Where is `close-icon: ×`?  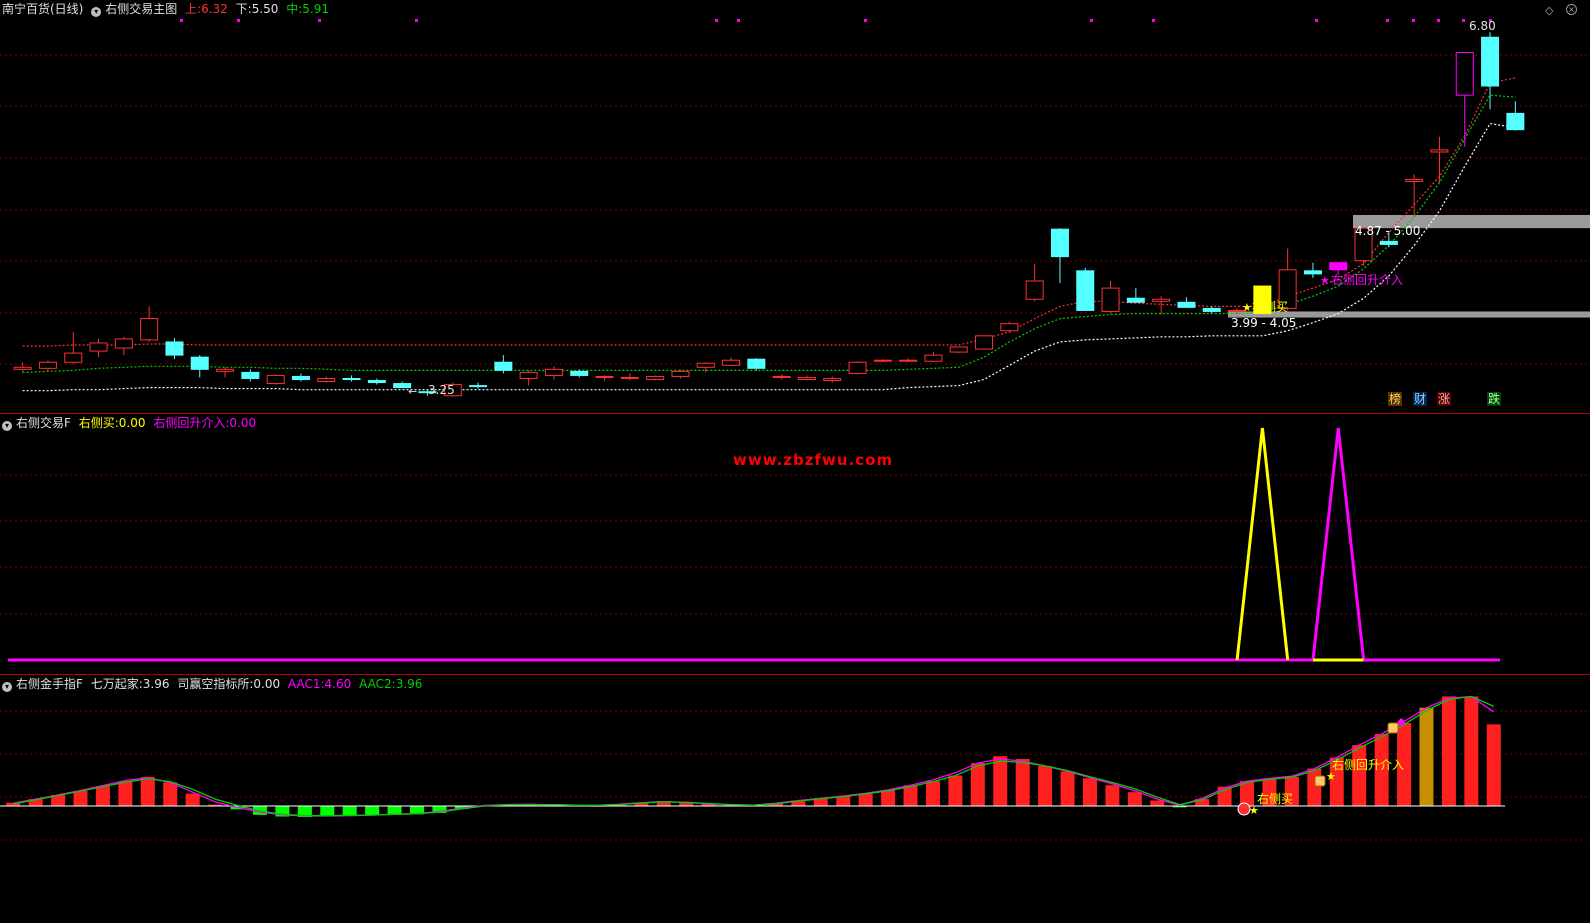
close-icon: × is located at coordinates (1571, 9).